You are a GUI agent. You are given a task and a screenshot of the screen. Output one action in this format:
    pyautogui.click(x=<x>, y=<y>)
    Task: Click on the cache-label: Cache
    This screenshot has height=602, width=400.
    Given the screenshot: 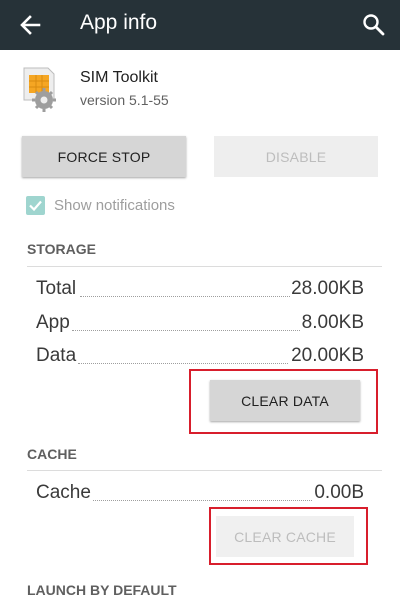 What is the action you would take?
    pyautogui.click(x=63, y=492)
    